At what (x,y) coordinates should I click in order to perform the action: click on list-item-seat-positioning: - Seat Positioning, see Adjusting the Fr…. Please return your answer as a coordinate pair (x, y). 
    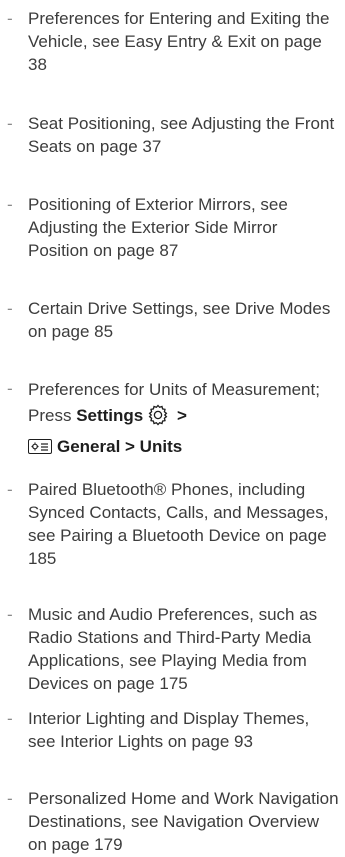
    Looking at the image, I should click on (172, 135).